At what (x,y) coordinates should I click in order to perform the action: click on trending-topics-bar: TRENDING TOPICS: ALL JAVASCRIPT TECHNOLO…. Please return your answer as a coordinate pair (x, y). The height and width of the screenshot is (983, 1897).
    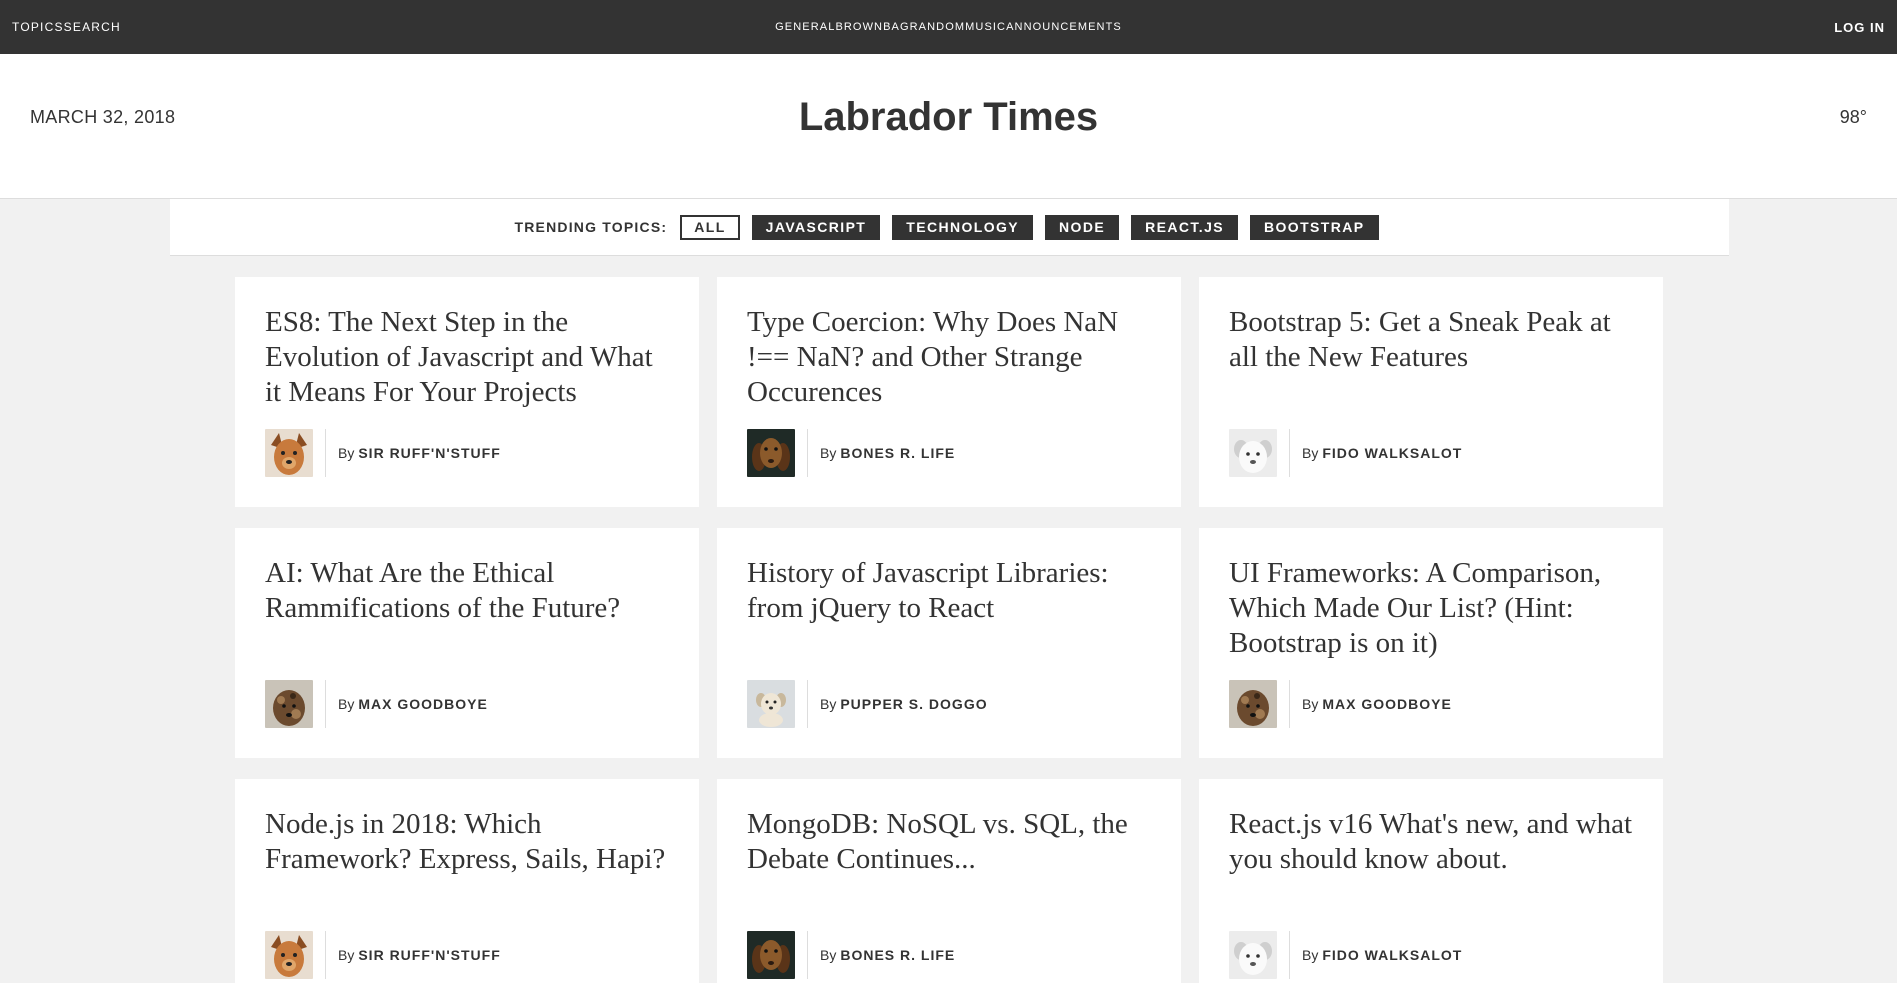
    Looking at the image, I should click on (949, 227).